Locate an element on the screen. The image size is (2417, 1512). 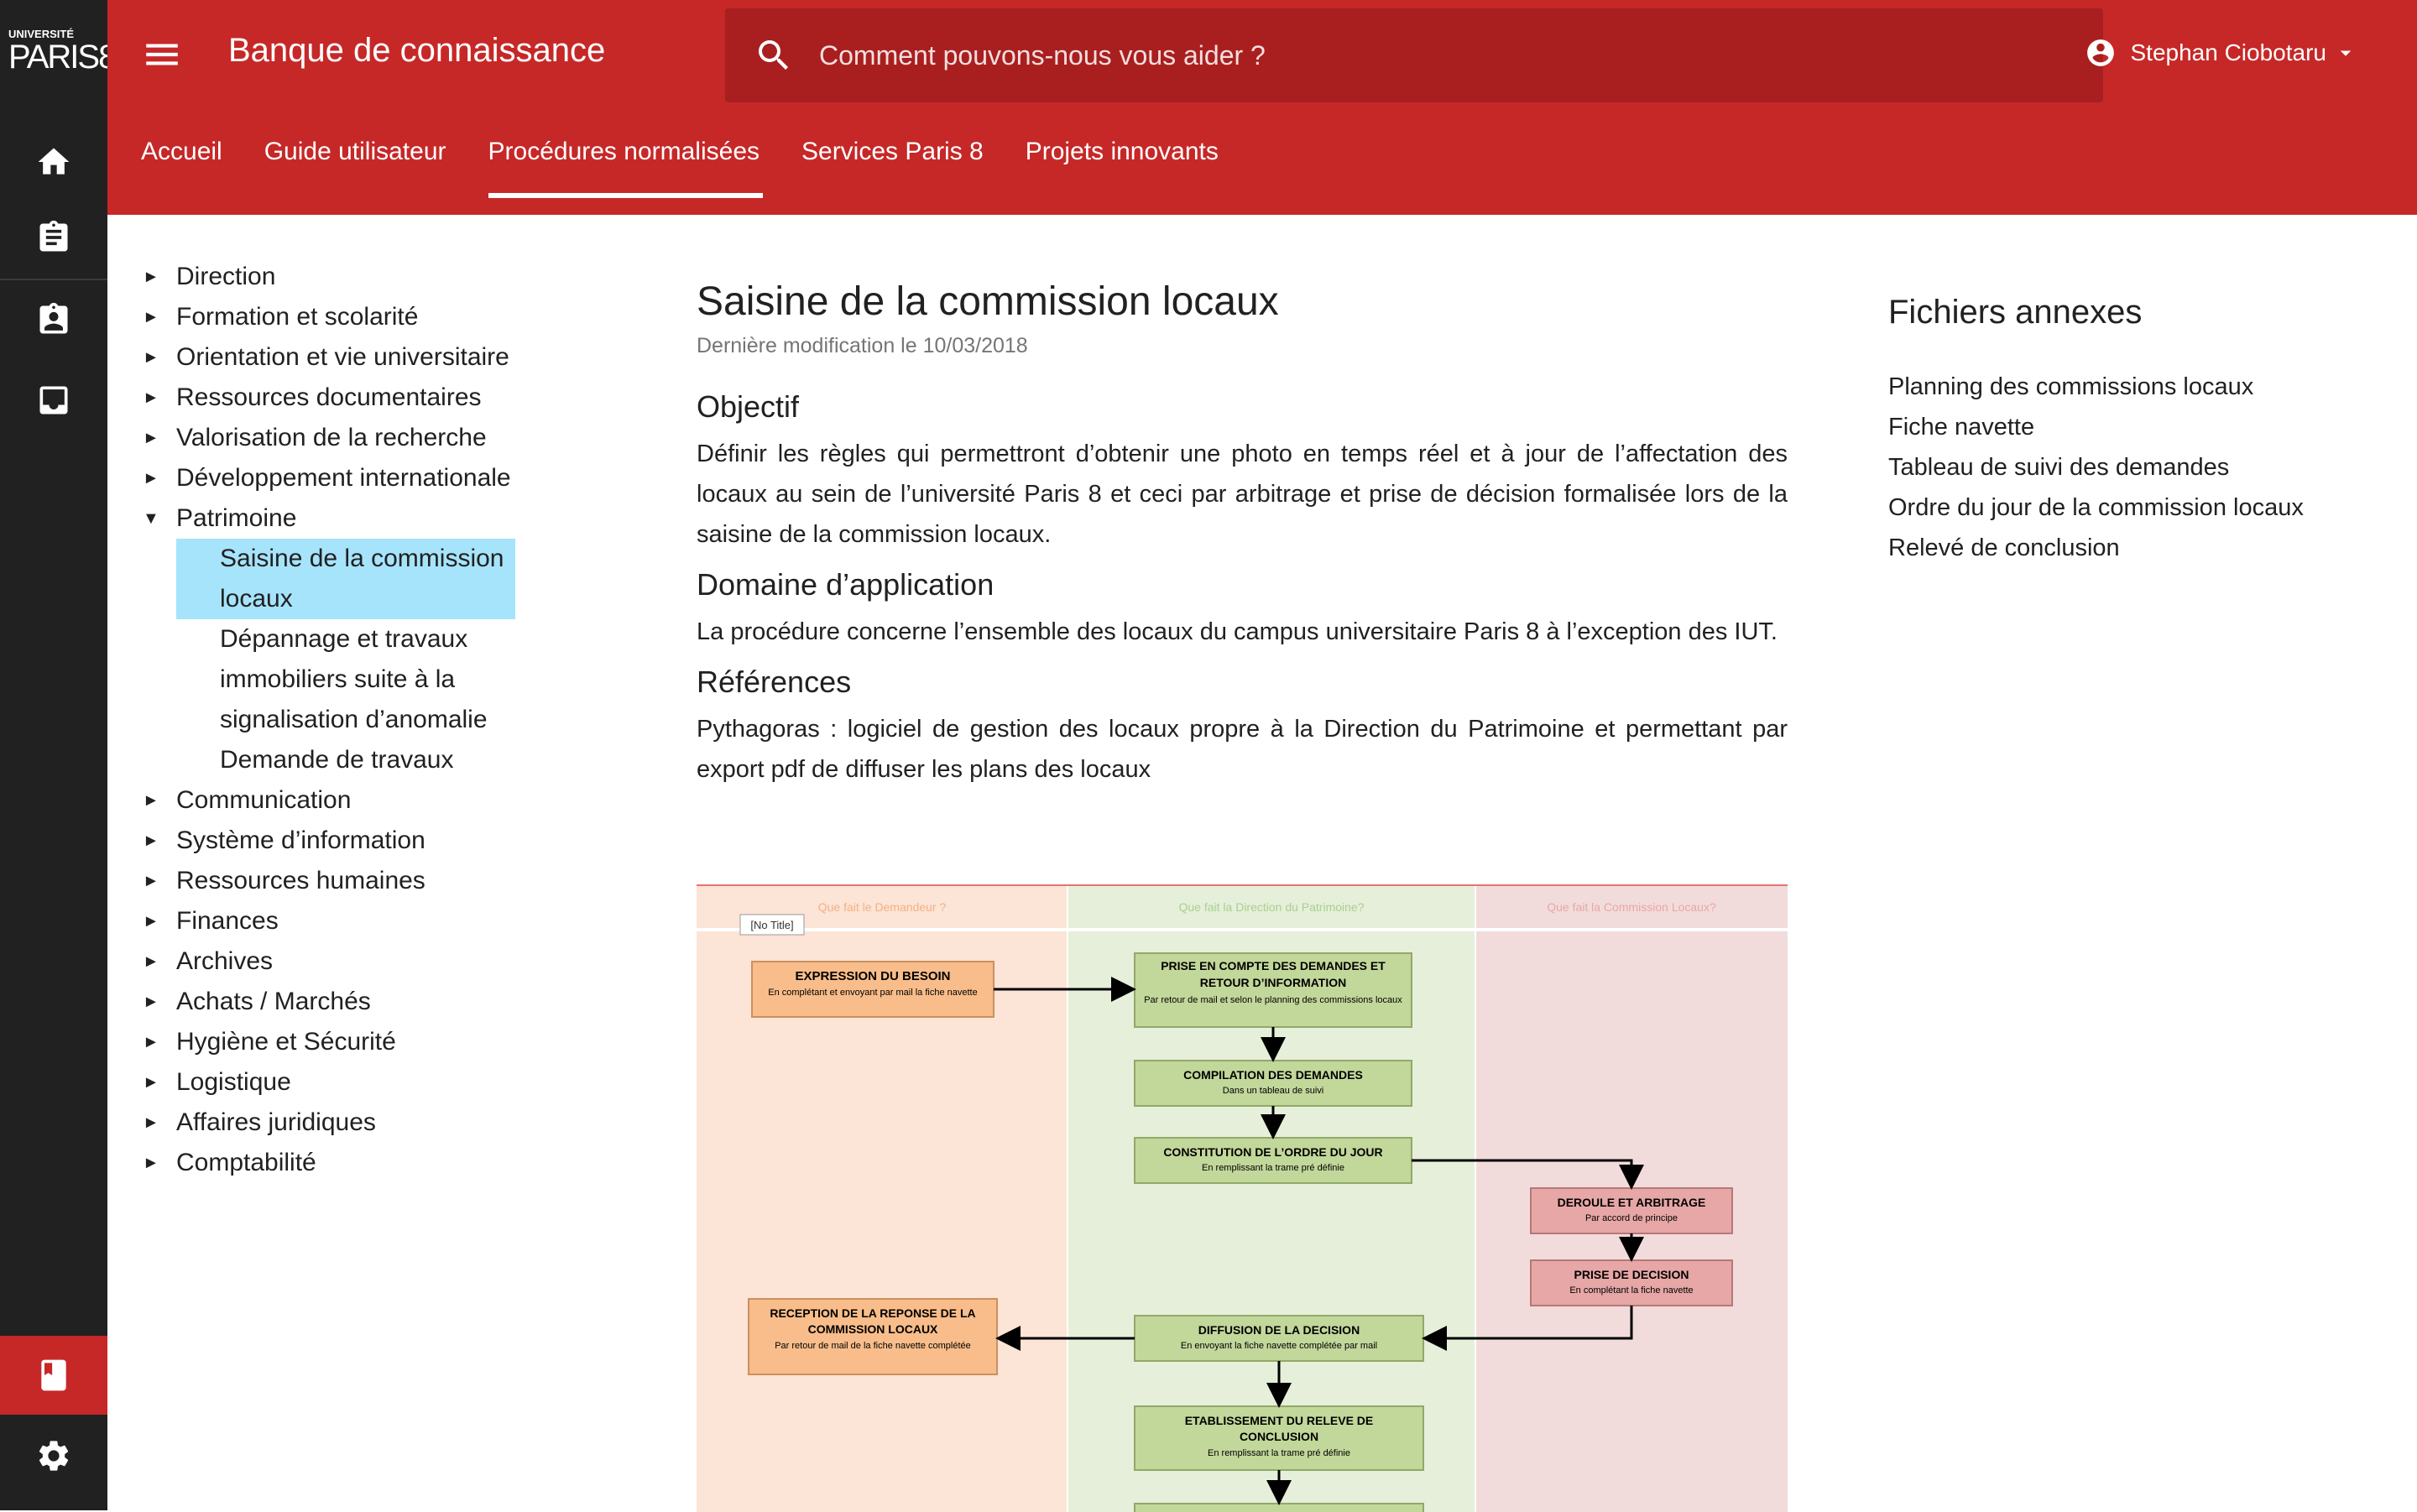
university-logo: UNIVERSITÉ PARIS8 is located at coordinates (62, 54).